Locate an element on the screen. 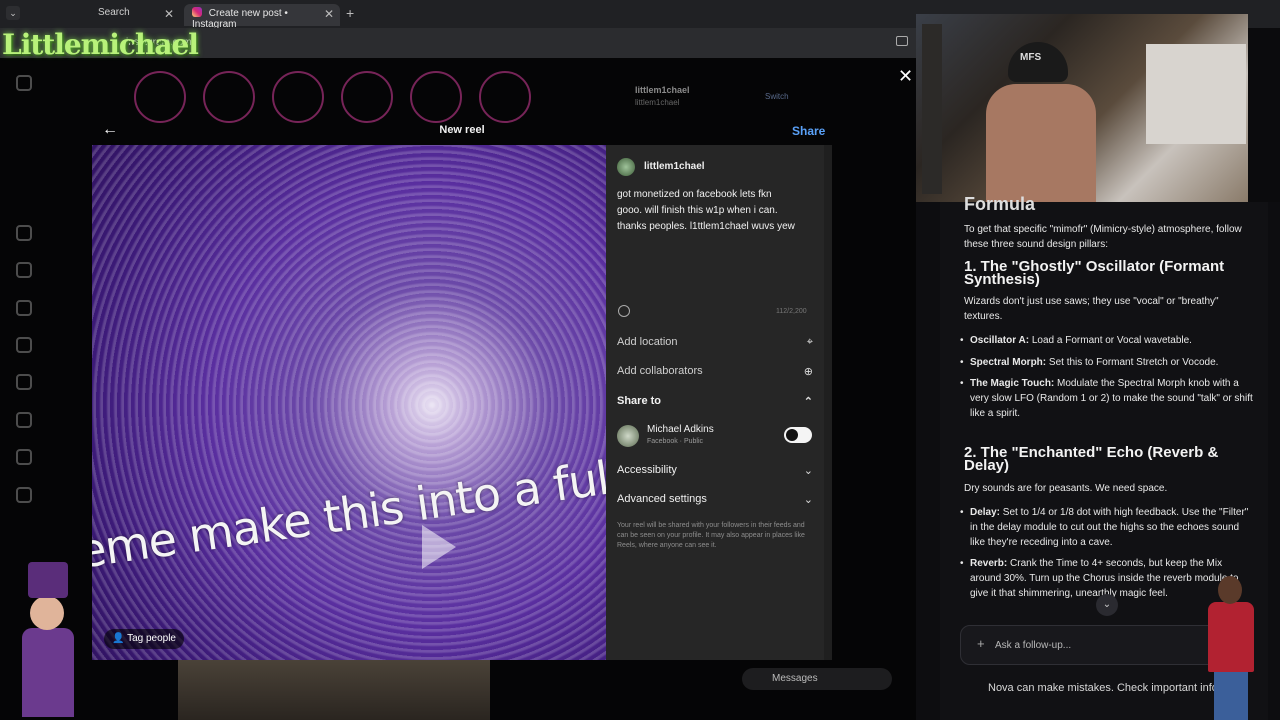  avatar is located at coordinates (626, 167).